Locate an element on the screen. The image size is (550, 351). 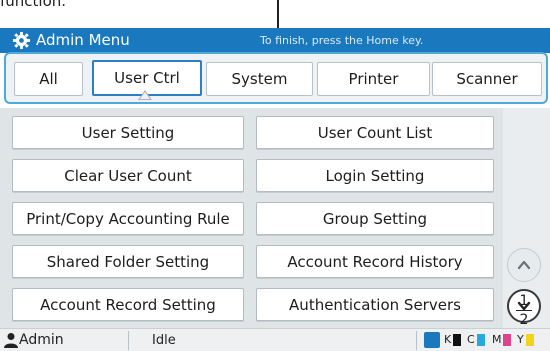
ink-k-level is located at coordinates (457, 340).